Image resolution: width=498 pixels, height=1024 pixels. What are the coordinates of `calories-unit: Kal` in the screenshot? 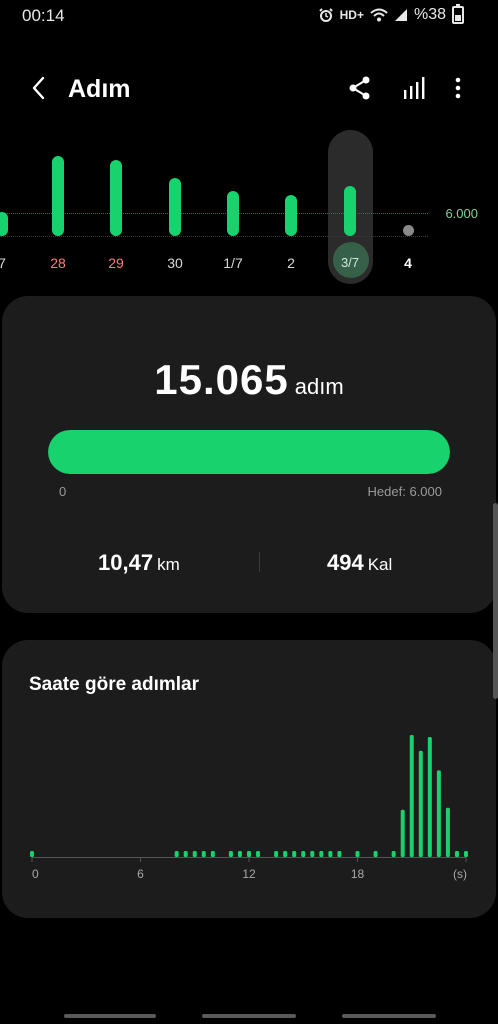 It's located at (380, 564).